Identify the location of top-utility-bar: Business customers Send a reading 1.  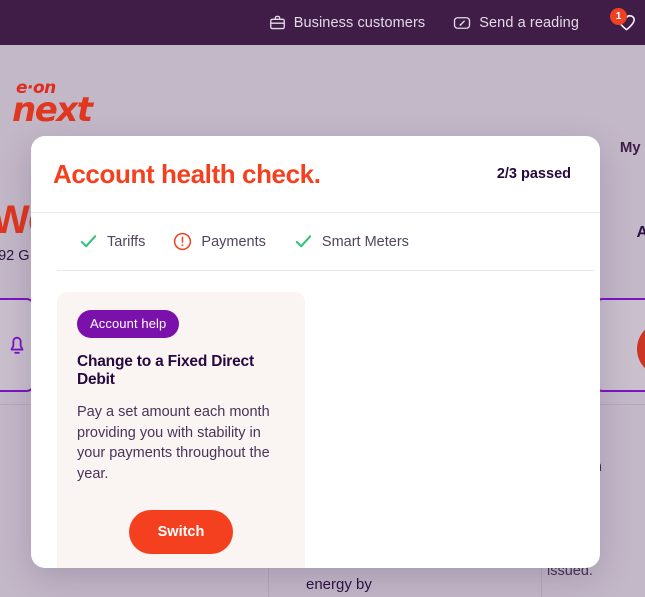
(322, 22).